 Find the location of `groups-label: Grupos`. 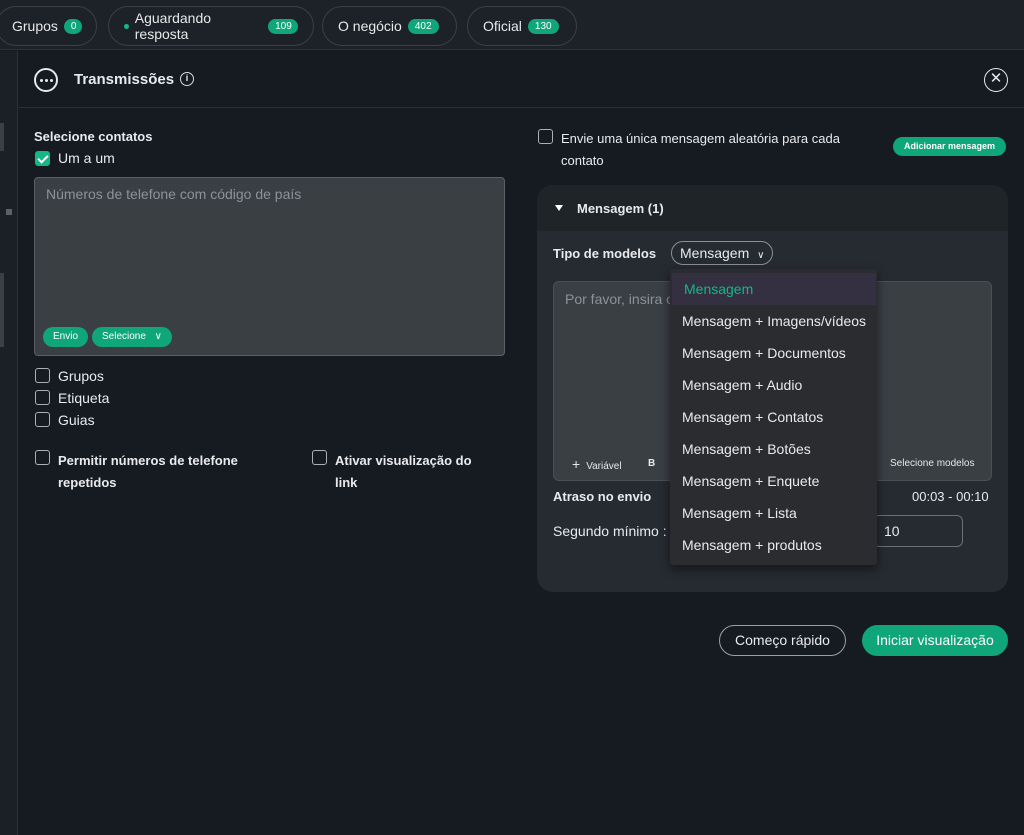

groups-label: Grupos is located at coordinates (81, 376).